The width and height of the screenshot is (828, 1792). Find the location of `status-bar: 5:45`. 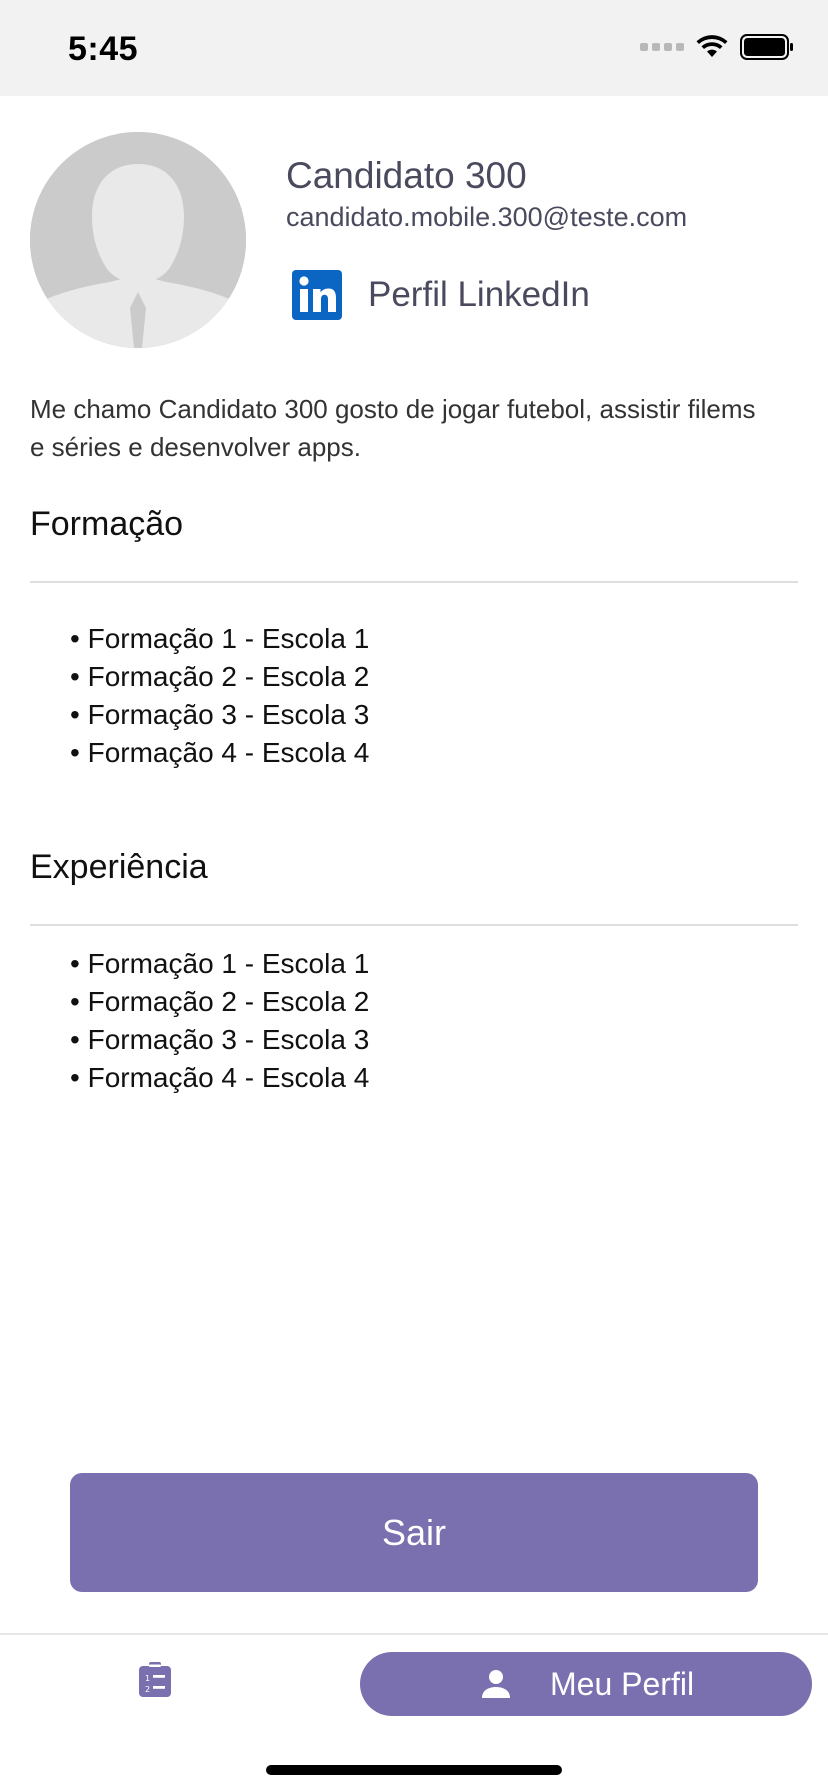

status-bar: 5:45 is located at coordinates (414, 48).